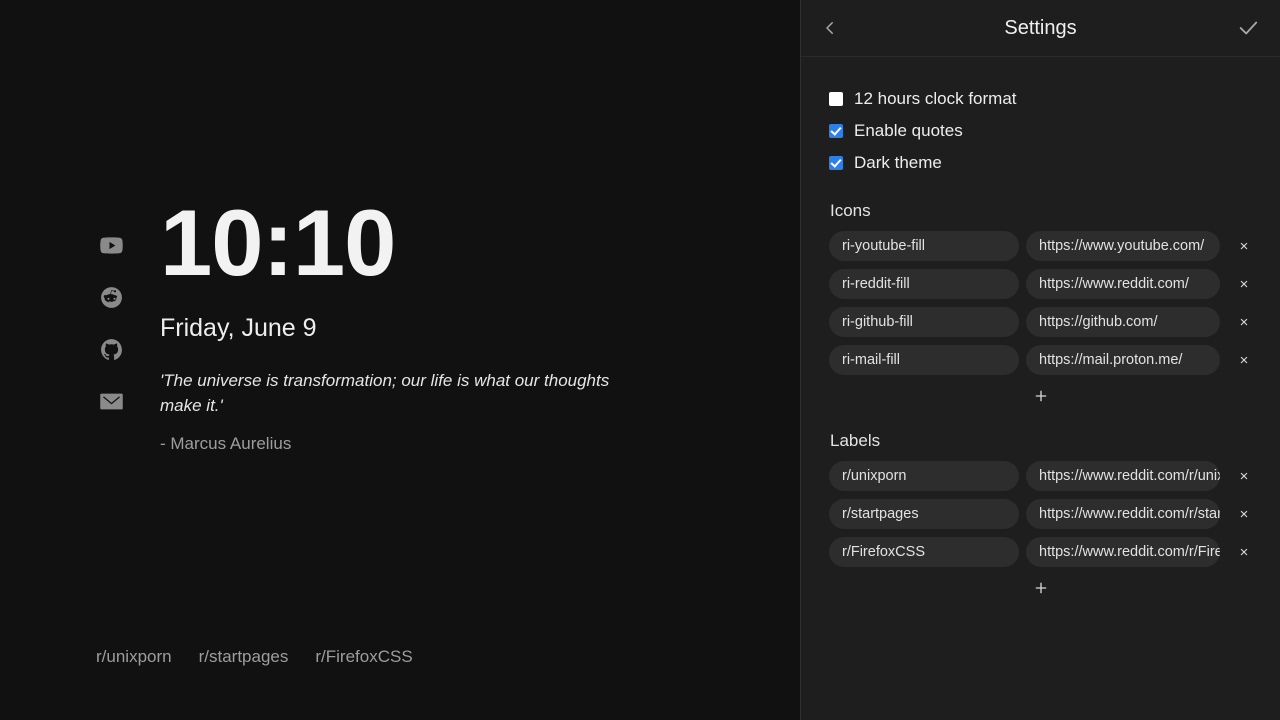 The width and height of the screenshot is (1280, 720). What do you see at coordinates (836, 163) in the screenshot?
I see `checkbox-dark-theme` at bounding box center [836, 163].